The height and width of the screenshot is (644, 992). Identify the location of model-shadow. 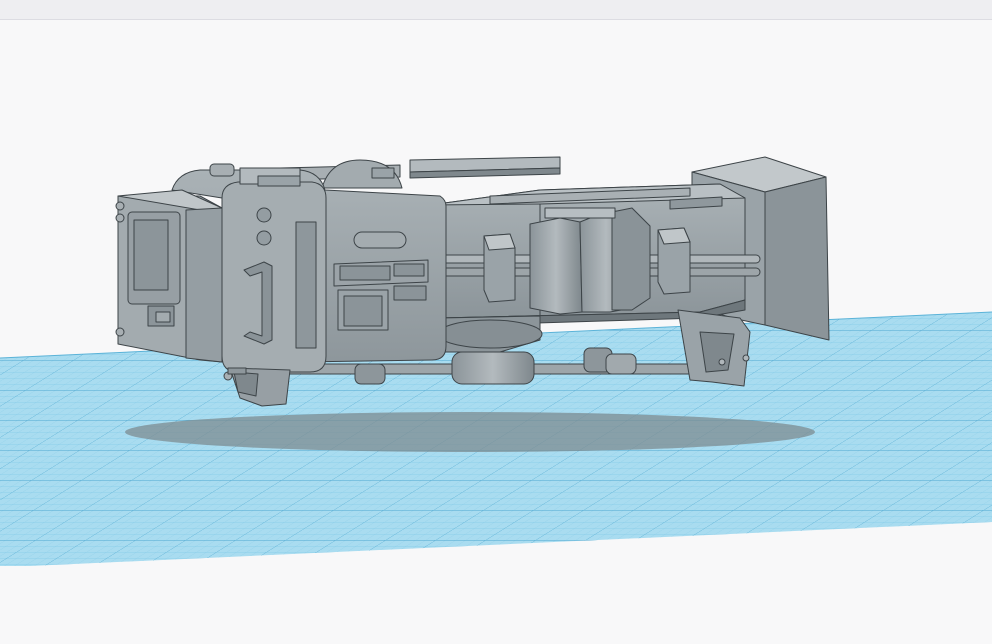
(470, 432).